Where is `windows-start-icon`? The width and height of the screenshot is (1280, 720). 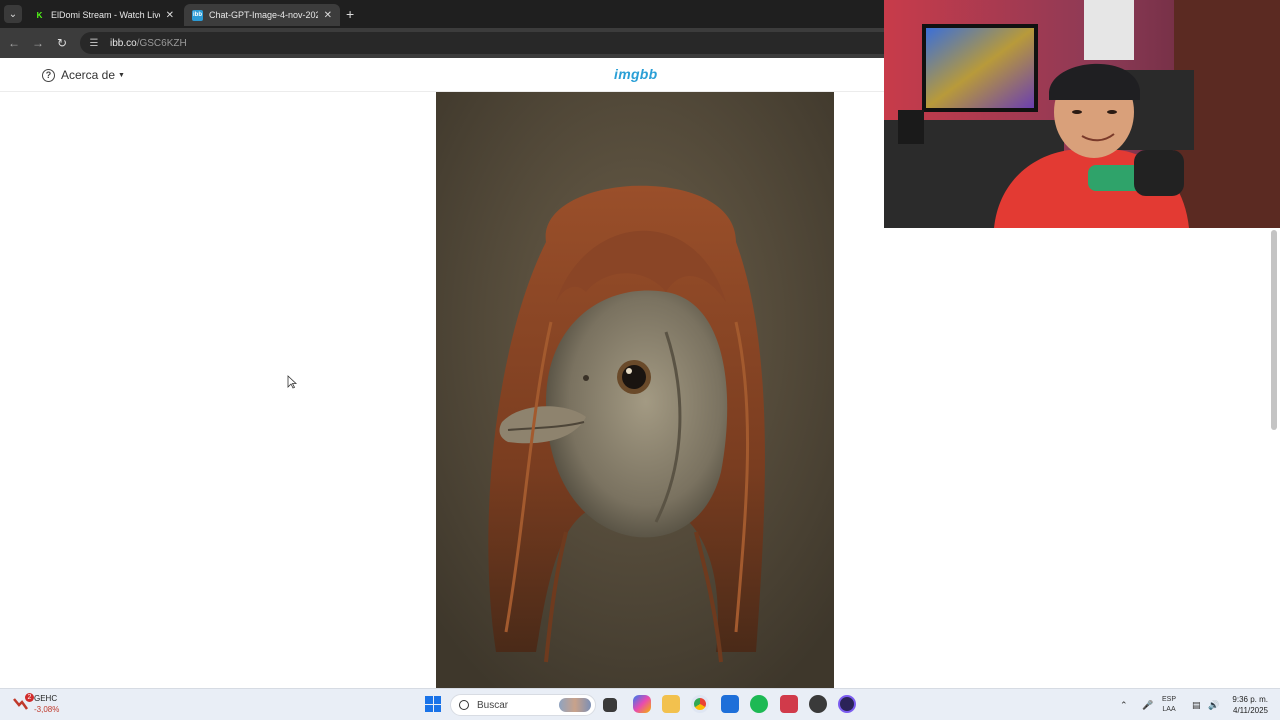
windows-start-icon is located at coordinates (433, 704).